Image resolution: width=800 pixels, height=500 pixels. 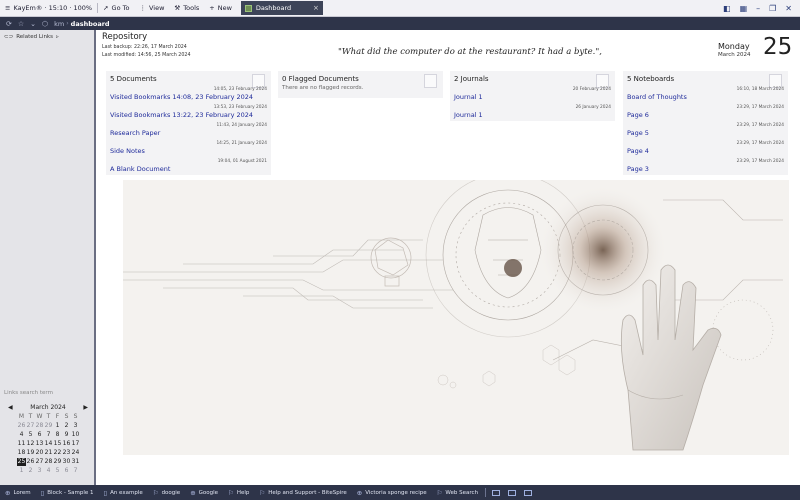 I want to click on view-menu: ⋮ View, so click(x=151, y=8).